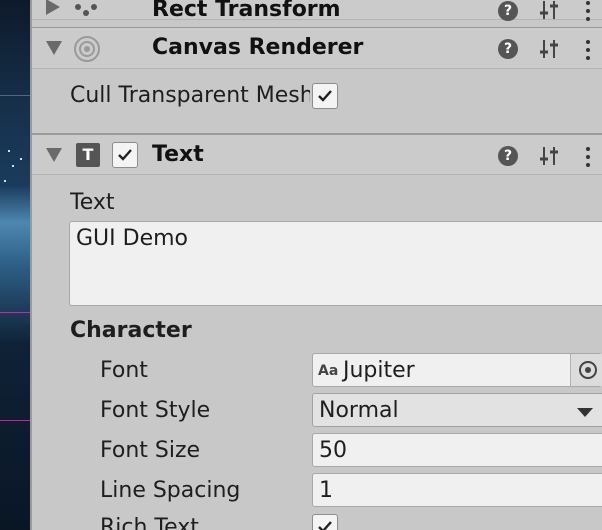 This screenshot has height=530, width=602. What do you see at coordinates (92, 202) in the screenshot?
I see `text-property-label: Text` at bounding box center [92, 202].